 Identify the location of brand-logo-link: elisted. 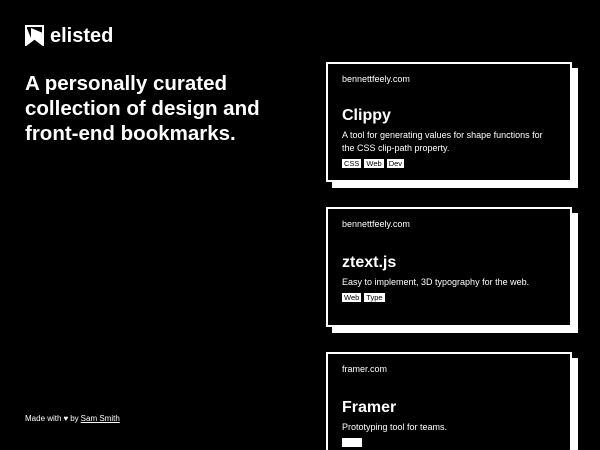
(69, 35).